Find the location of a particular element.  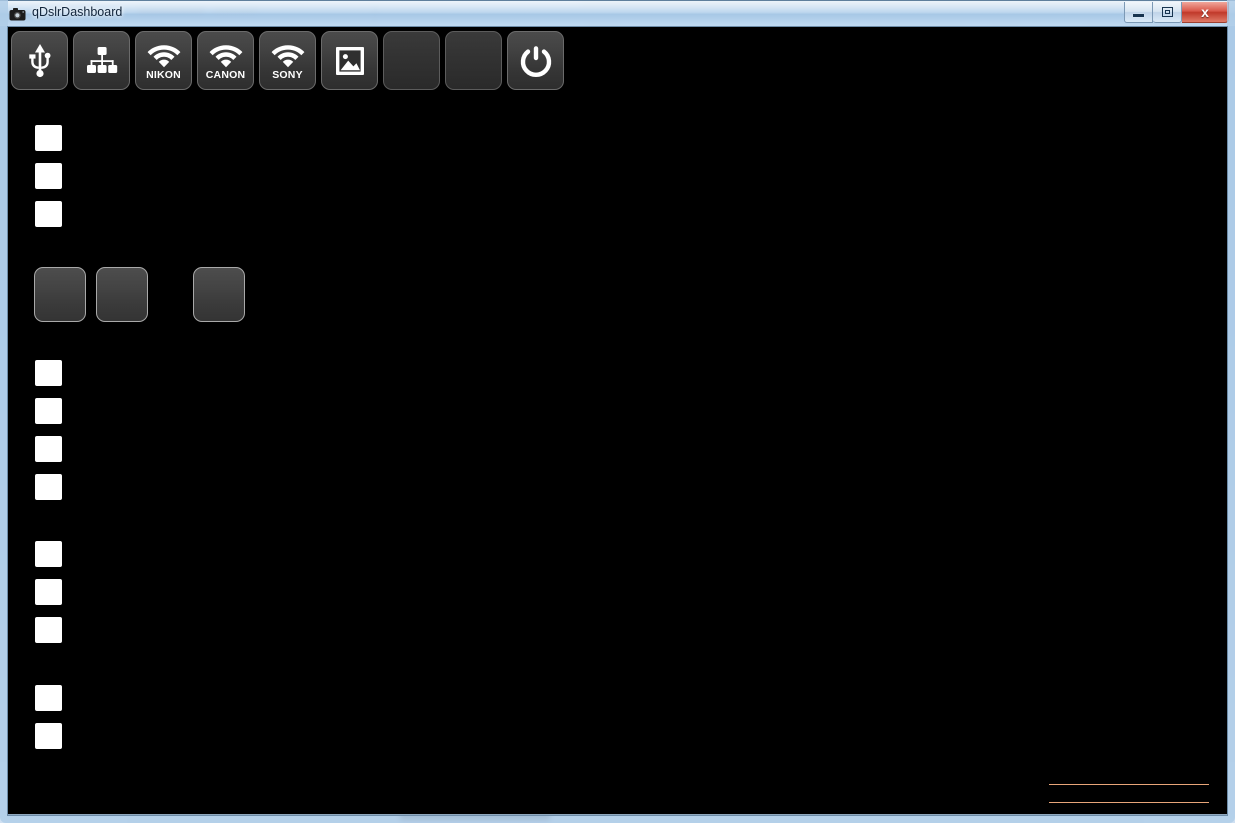

gallery-button is located at coordinates (349, 60).